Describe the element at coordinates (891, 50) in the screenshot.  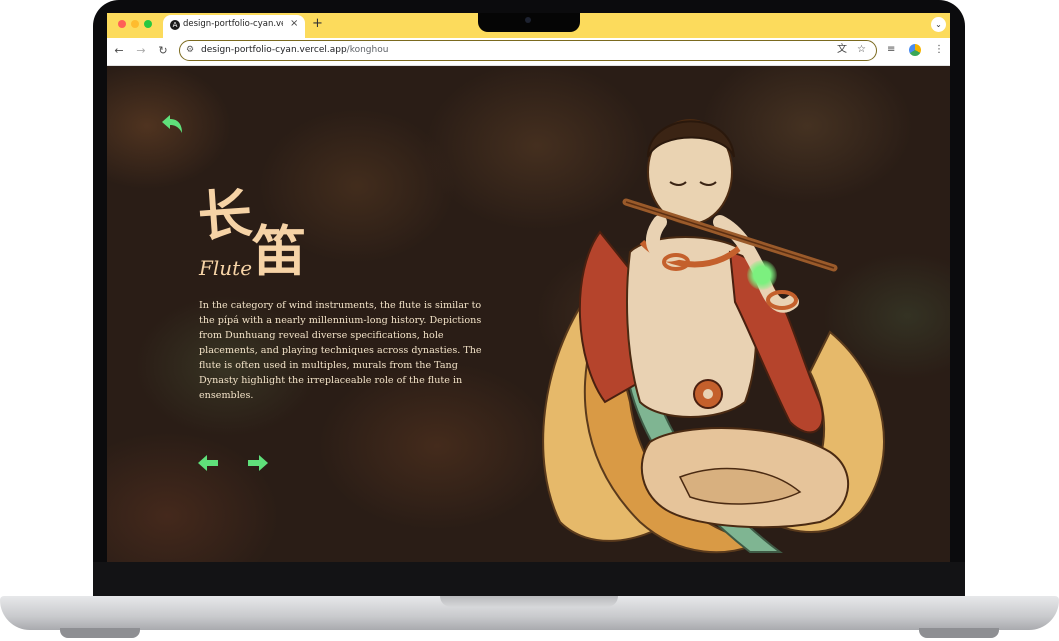
I see `reading-list-icon: ≡` at that location.